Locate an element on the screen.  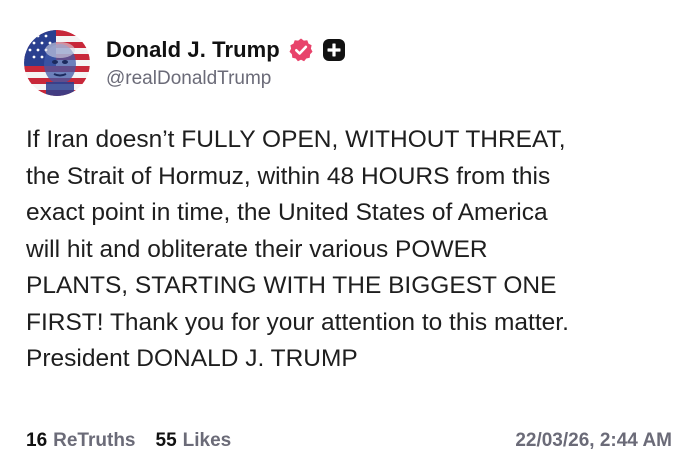
display-name: Donald J. Trump is located at coordinates (193, 50).